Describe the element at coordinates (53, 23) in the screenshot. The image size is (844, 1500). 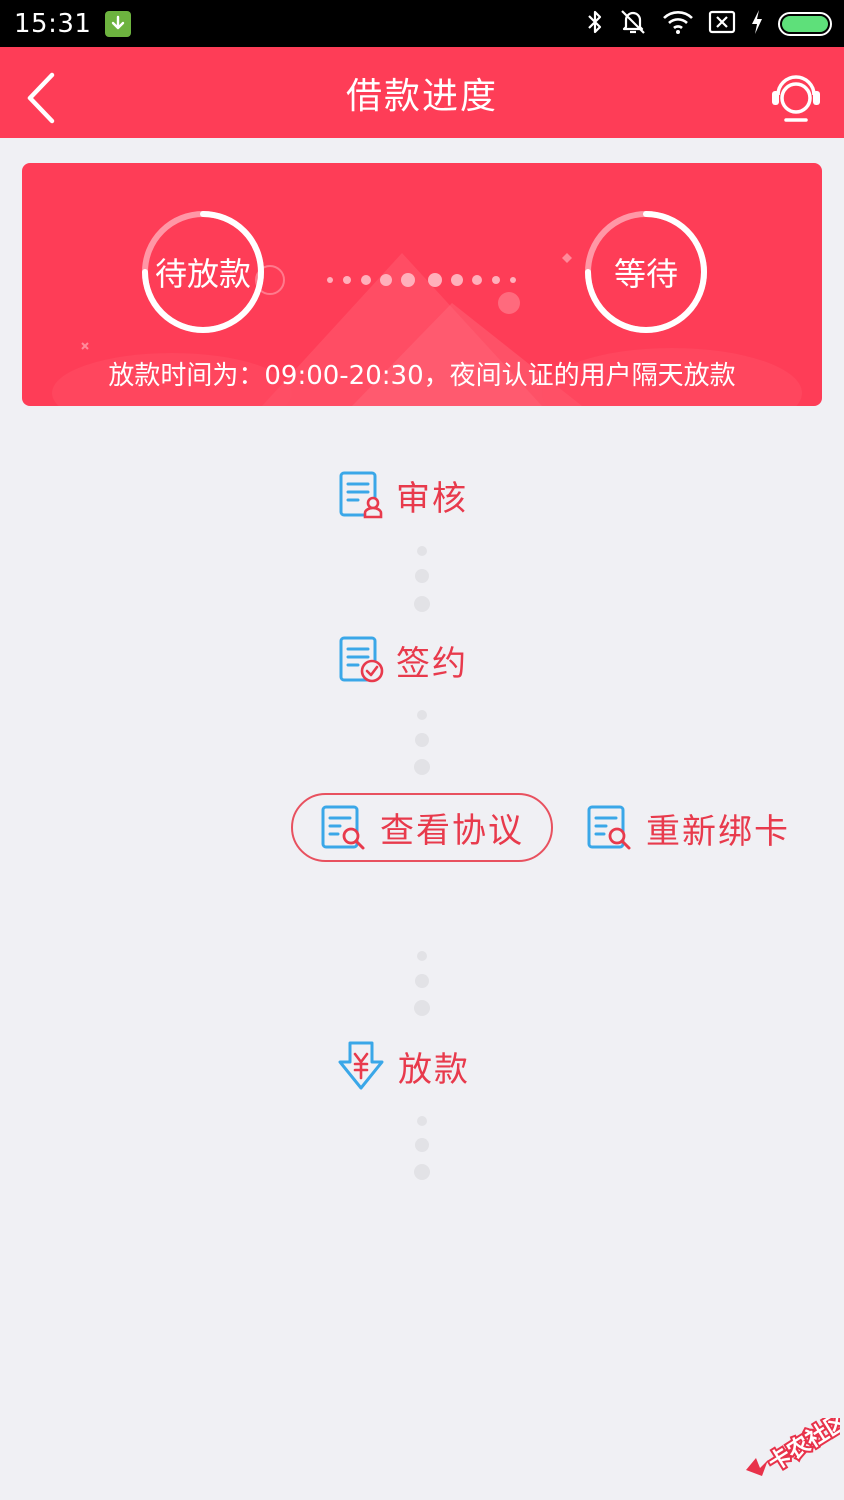
I see `status-time: 15:31` at that location.